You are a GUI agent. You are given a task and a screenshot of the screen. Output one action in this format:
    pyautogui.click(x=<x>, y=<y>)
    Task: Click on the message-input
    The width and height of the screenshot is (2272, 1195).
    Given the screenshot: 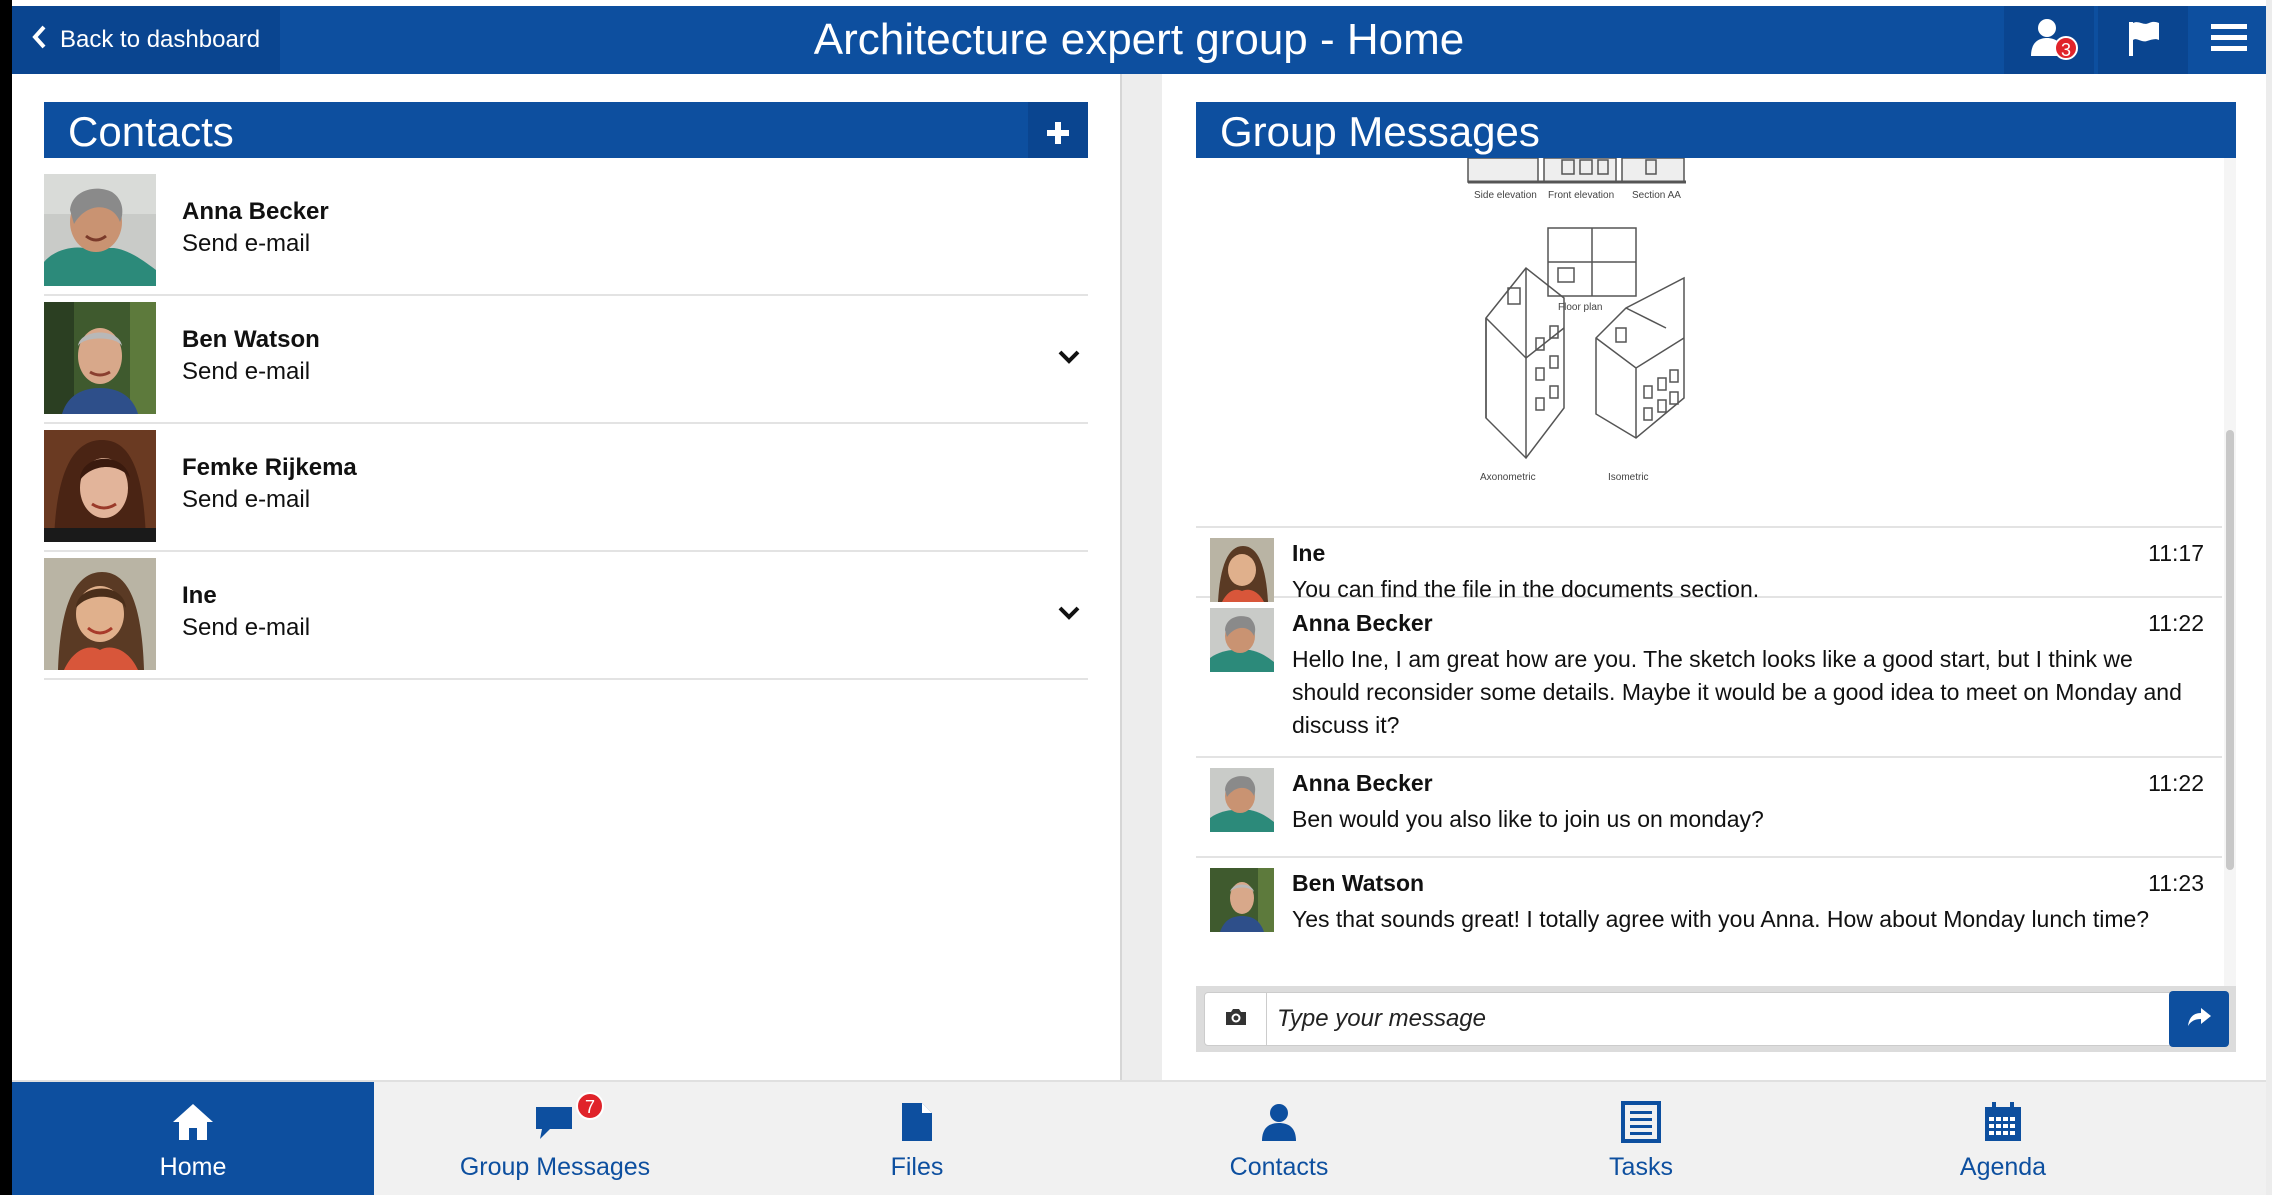 What is the action you would take?
    pyautogui.click(x=1702, y=1019)
    